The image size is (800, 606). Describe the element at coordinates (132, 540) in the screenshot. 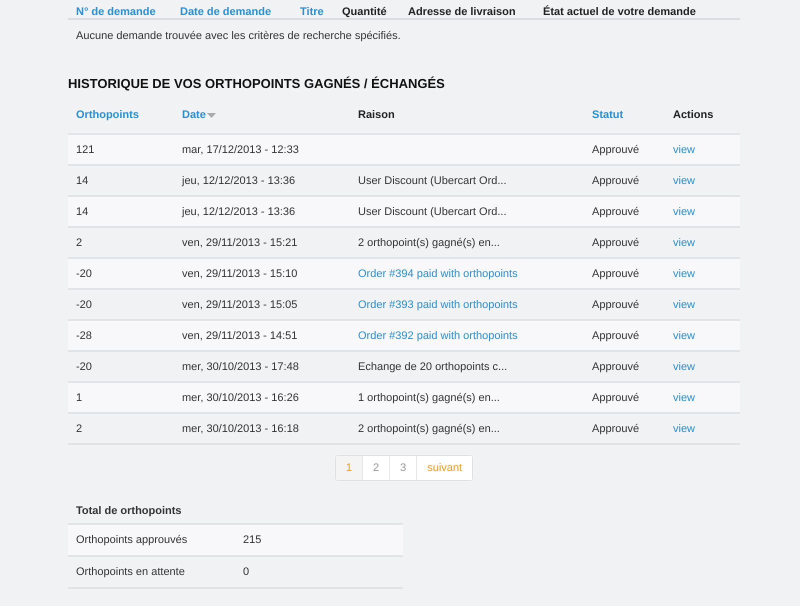

I see `table-cell-text: Orthopoints approuvés` at that location.